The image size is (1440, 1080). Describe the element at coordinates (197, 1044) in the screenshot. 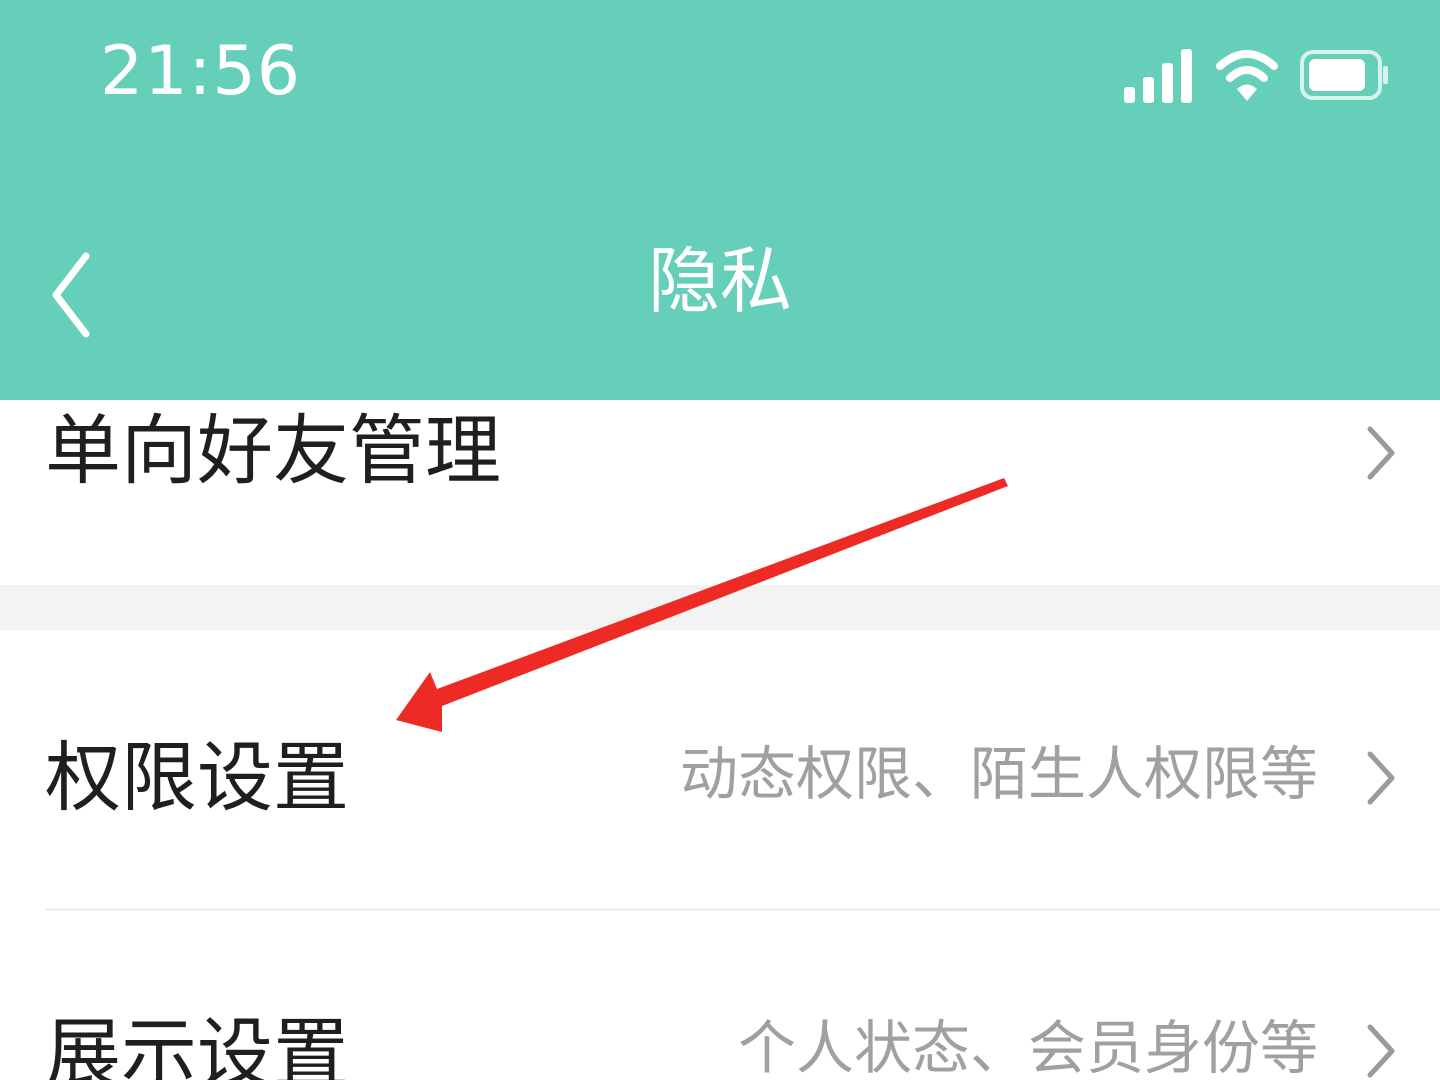

I see `list-item-label: 展示设置` at that location.